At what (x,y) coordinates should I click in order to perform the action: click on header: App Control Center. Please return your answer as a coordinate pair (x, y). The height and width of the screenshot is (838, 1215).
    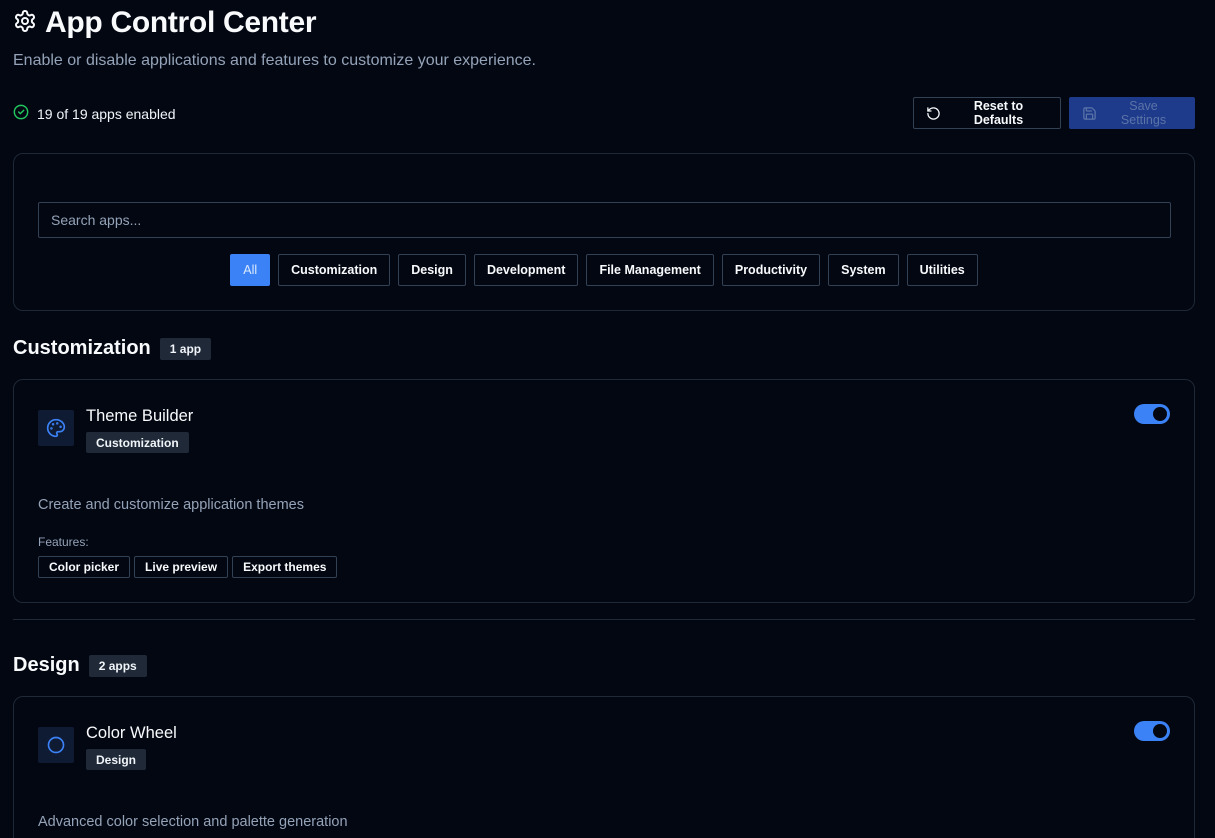
    Looking at the image, I should click on (165, 23).